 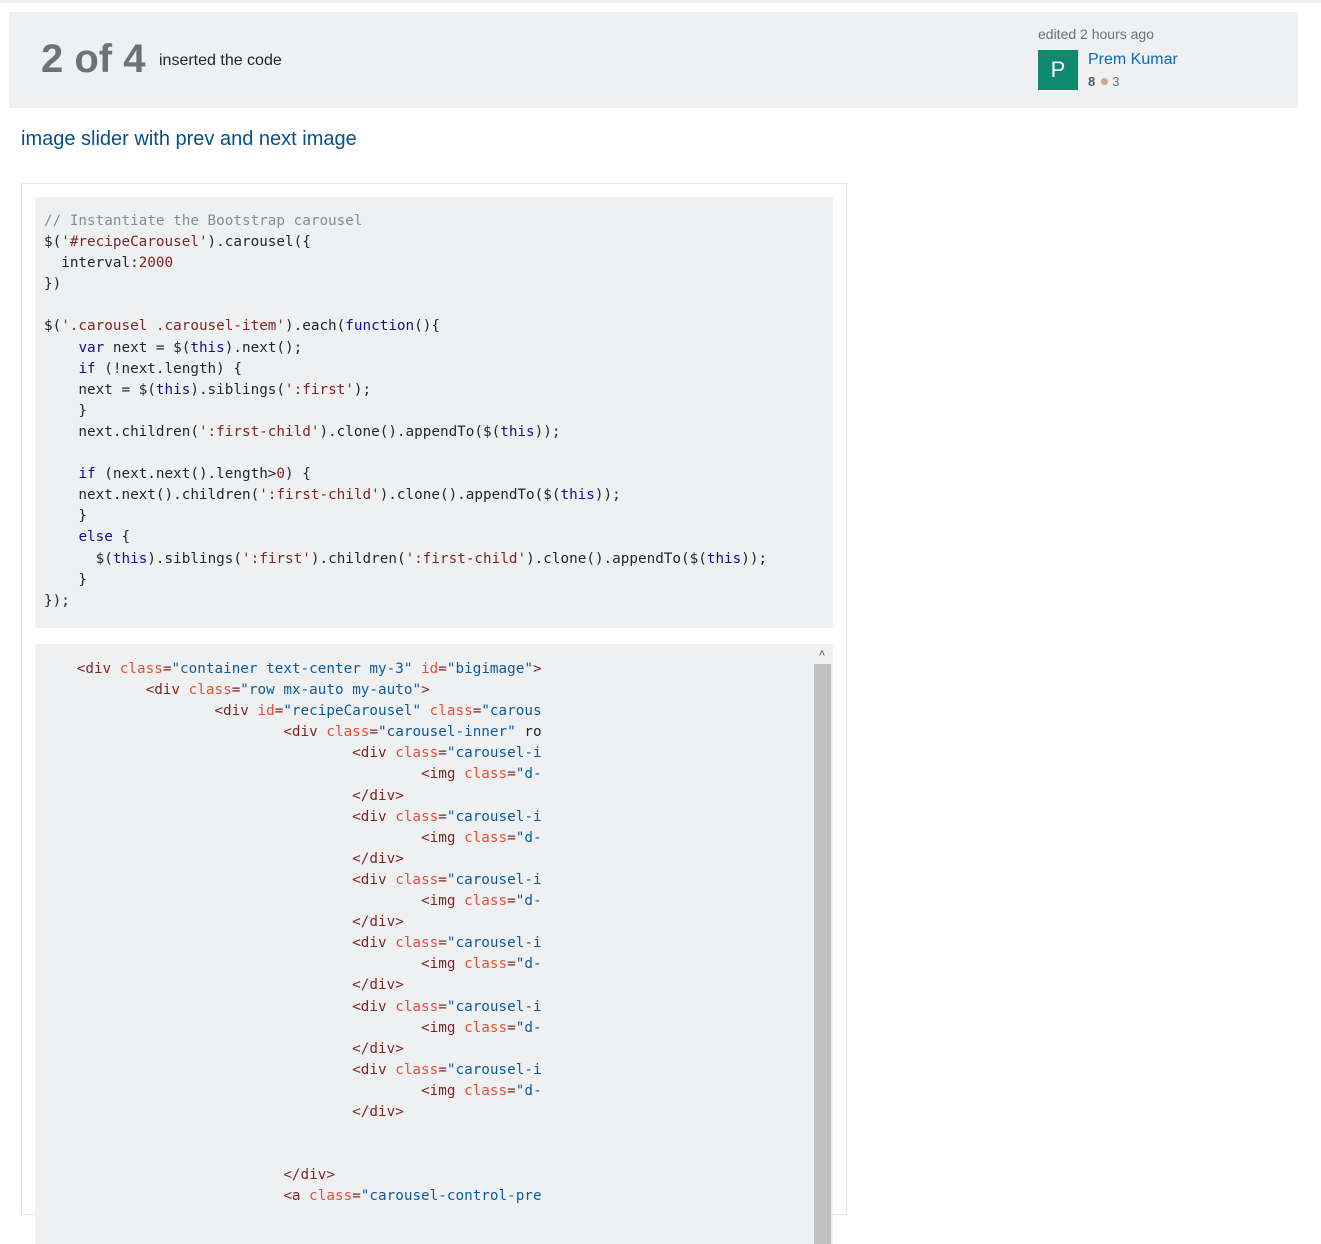 What do you see at coordinates (822, 654) in the screenshot?
I see `chevron-up-icon: ˄` at bounding box center [822, 654].